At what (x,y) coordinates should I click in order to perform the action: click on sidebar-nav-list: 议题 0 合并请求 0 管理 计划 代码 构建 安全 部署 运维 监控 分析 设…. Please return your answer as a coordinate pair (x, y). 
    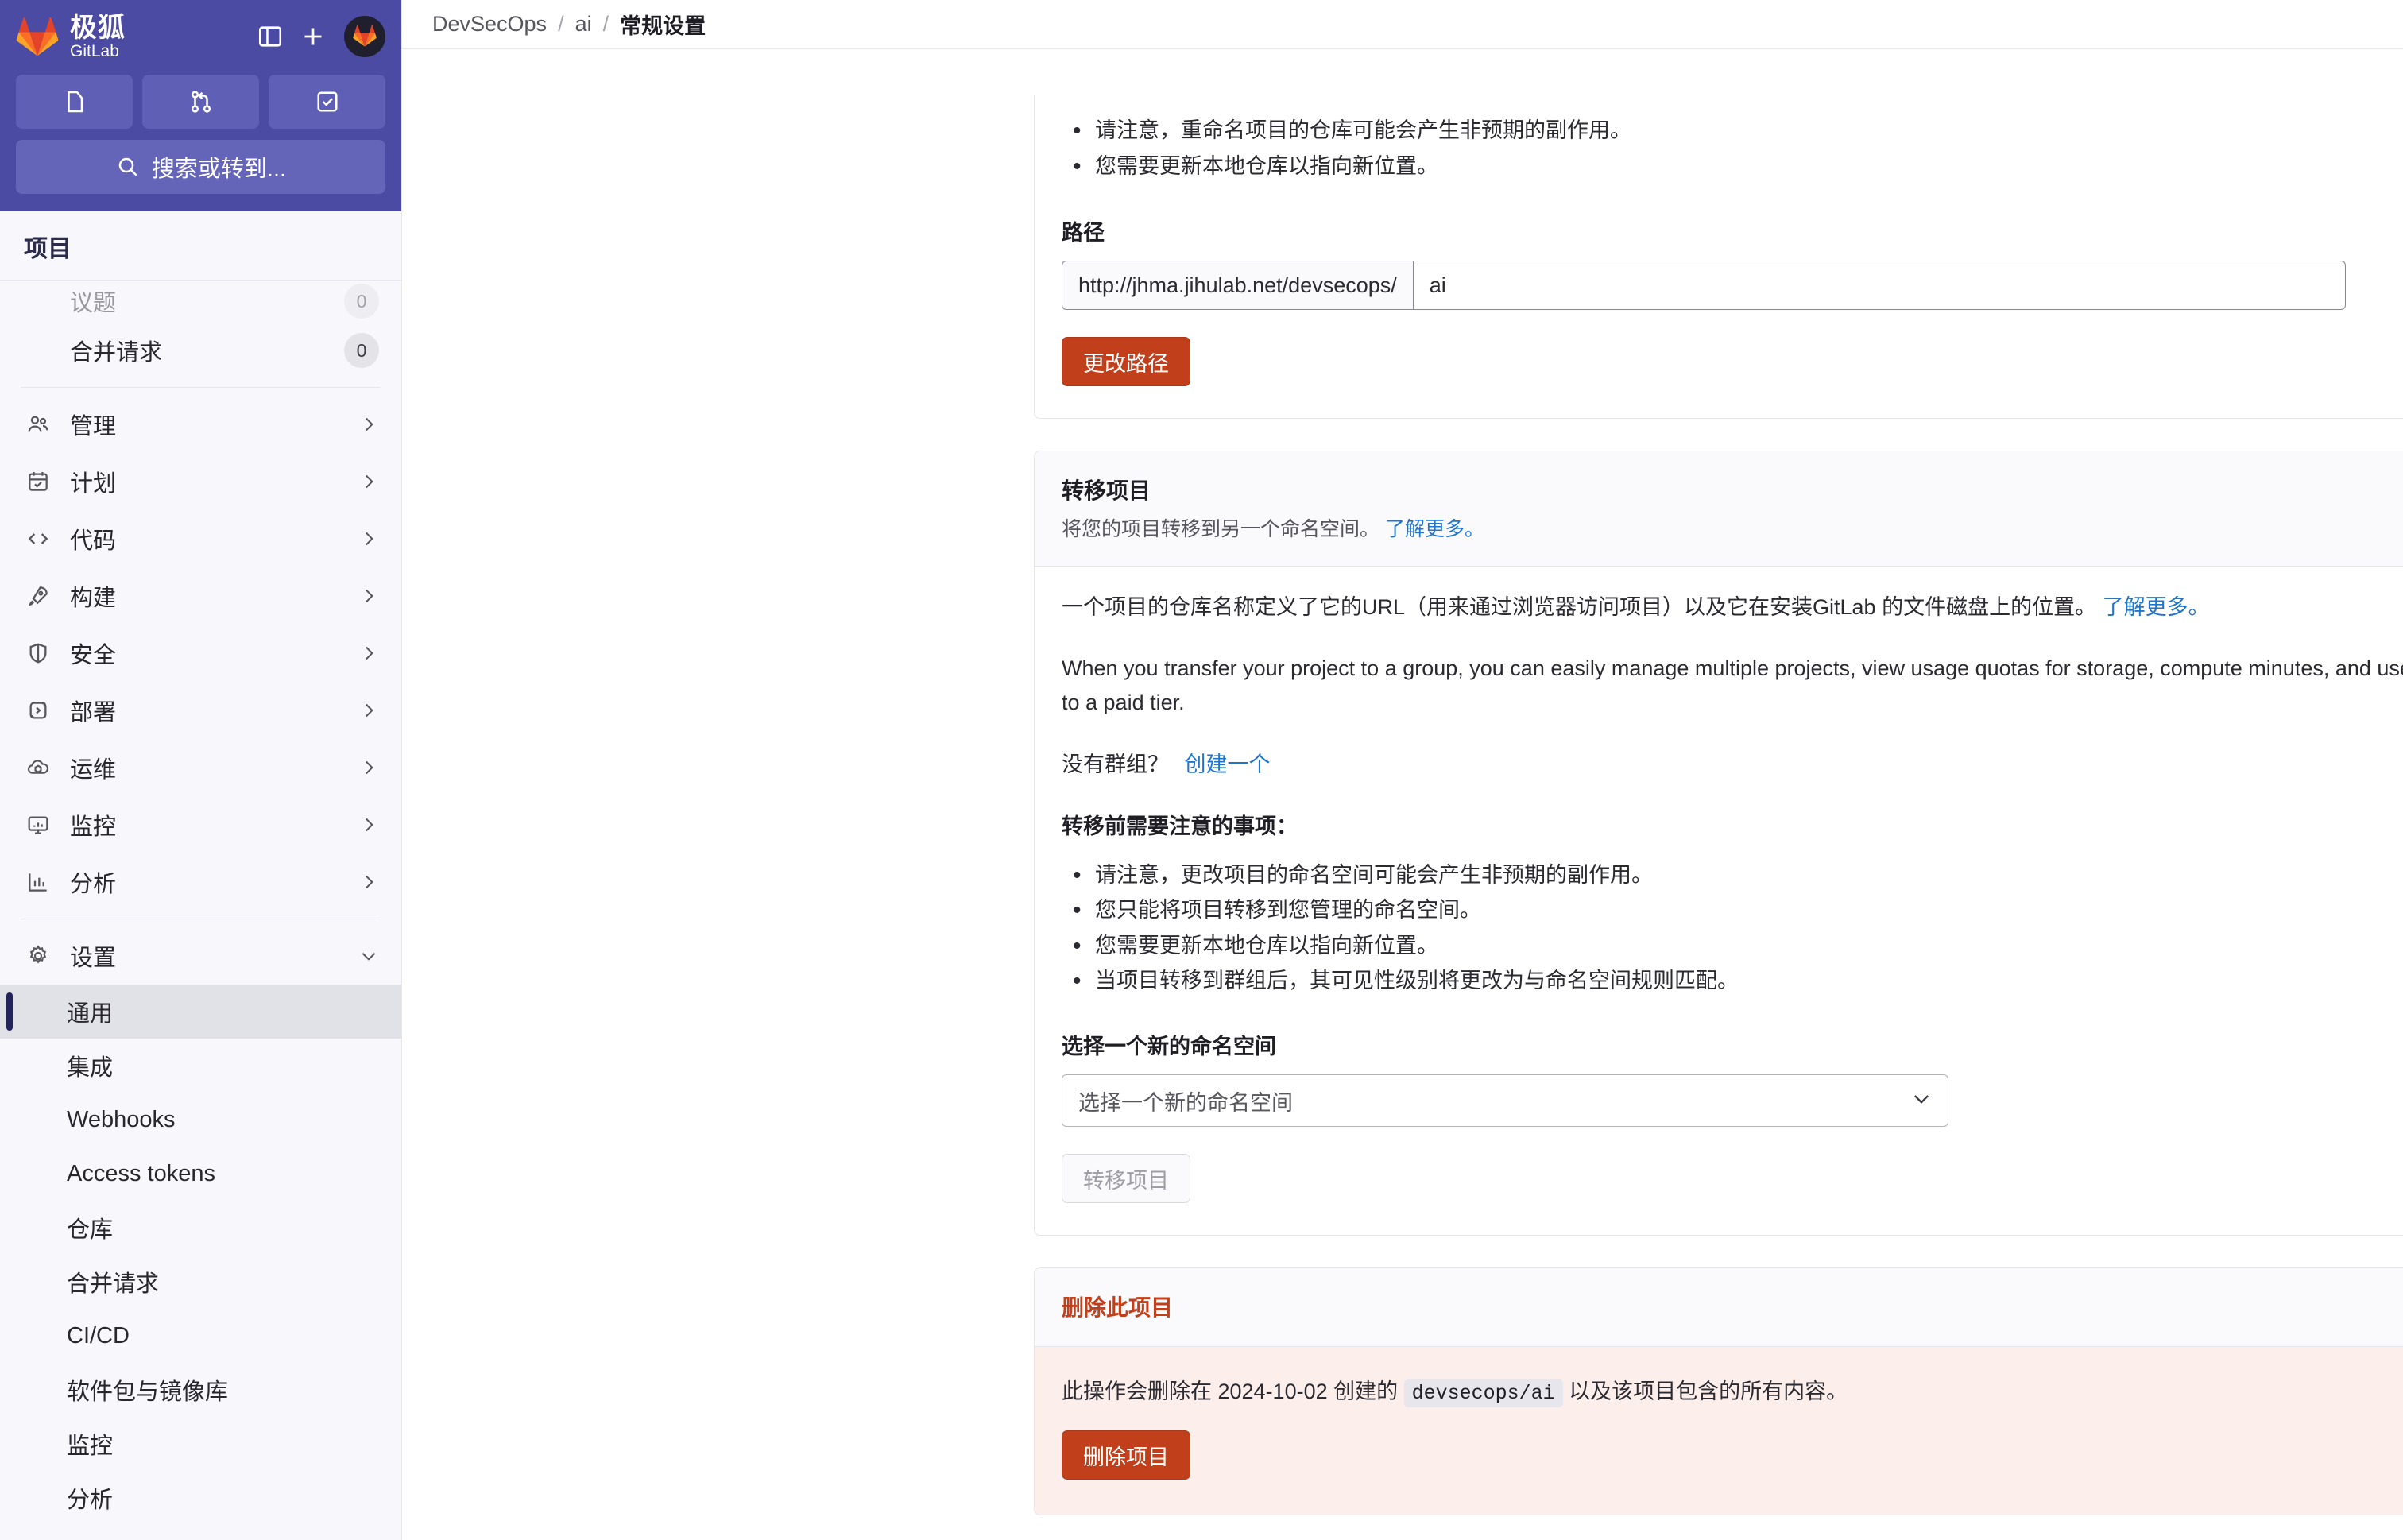
    Looking at the image, I should click on (200, 911).